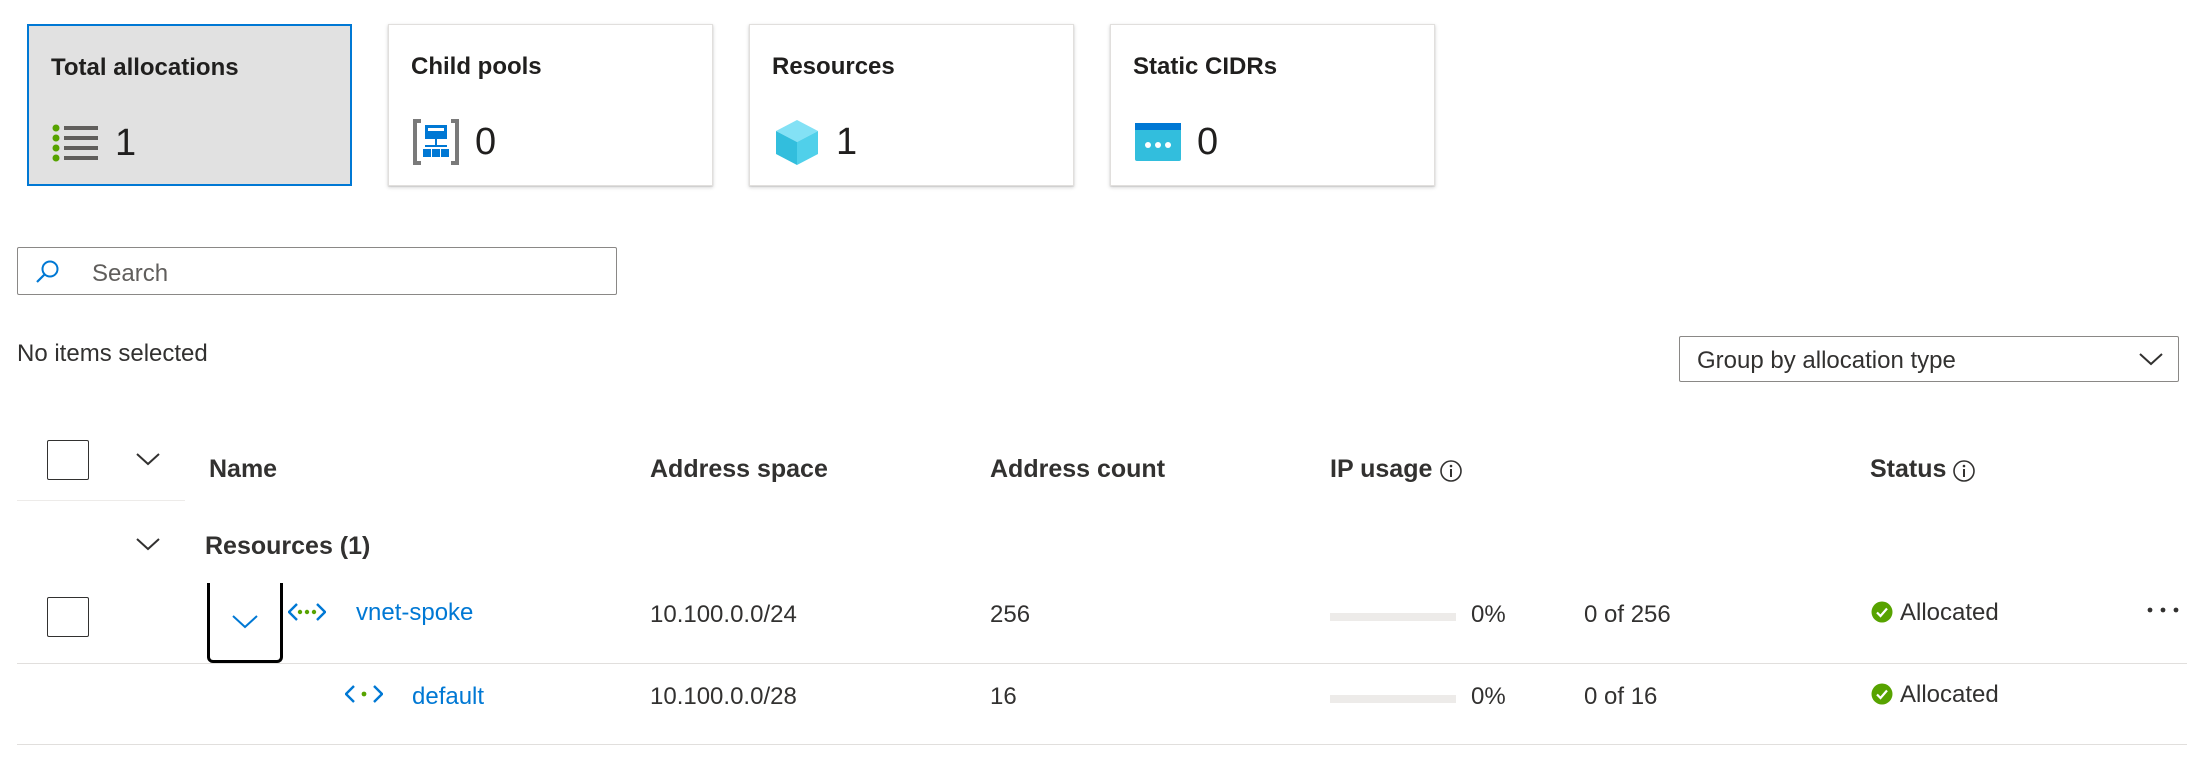 This screenshot has width=2193, height=765. What do you see at coordinates (436, 142) in the screenshot?
I see `child-pool-icon` at bounding box center [436, 142].